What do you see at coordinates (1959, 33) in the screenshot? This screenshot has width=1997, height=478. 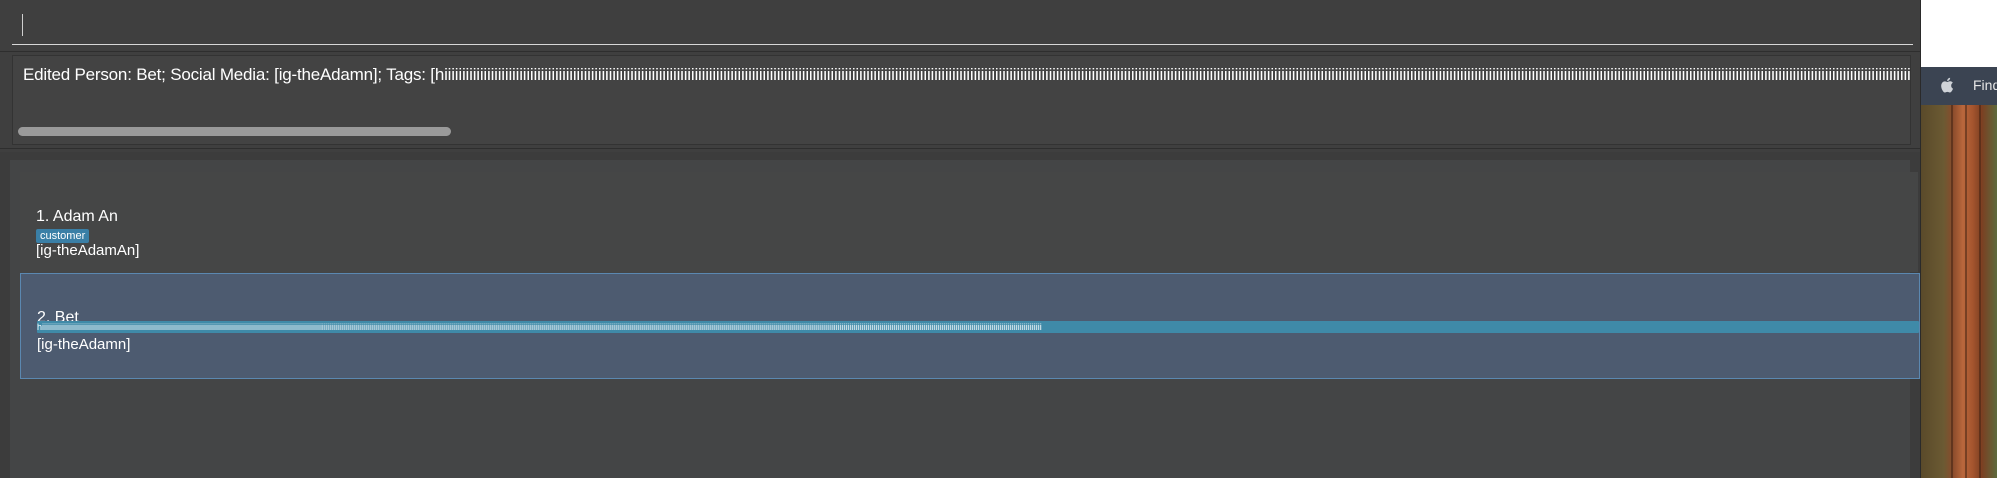 I see `blank-area` at bounding box center [1959, 33].